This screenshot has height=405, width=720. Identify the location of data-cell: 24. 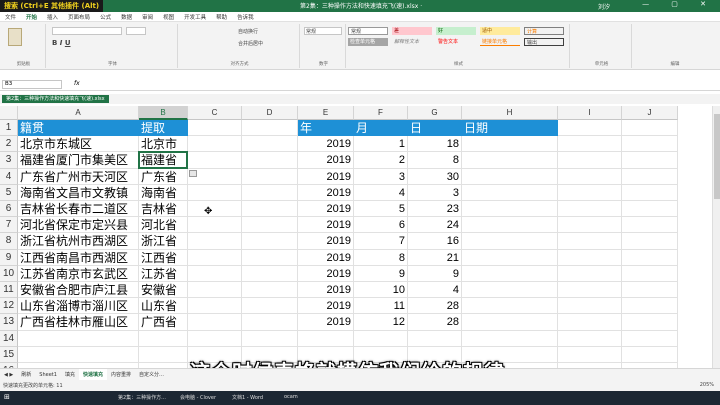
(435, 225).